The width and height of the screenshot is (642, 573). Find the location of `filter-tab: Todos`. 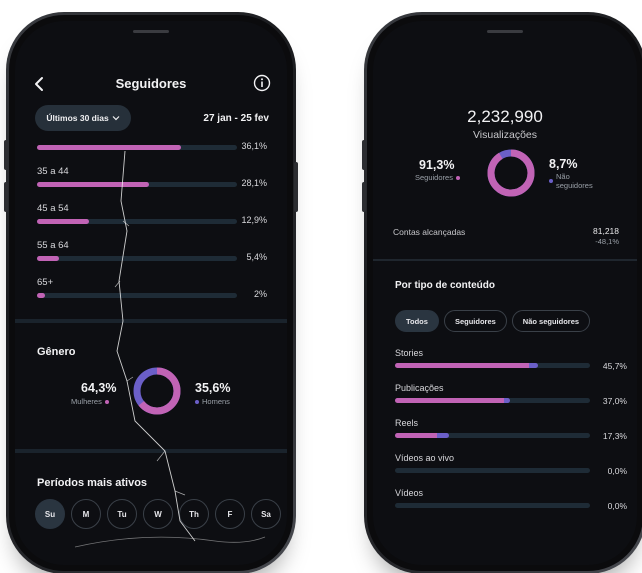

filter-tab: Todos is located at coordinates (417, 321).